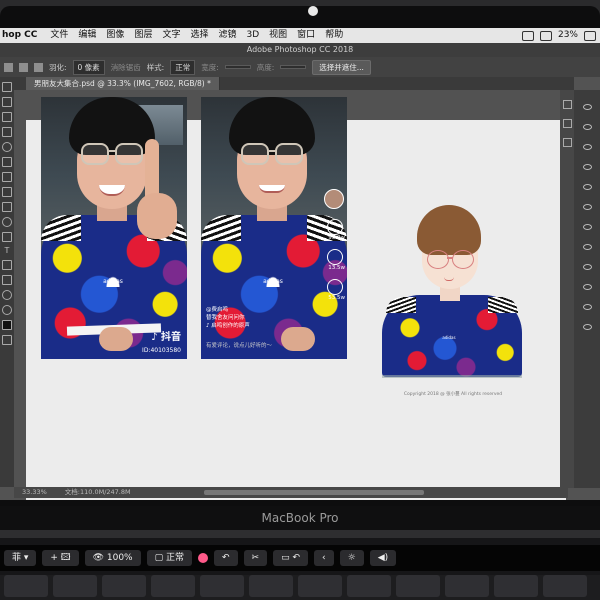 This screenshot has width=600, height=600. What do you see at coordinates (60, 558) in the screenshot?
I see `touchbar-key: + 🖾` at bounding box center [60, 558].